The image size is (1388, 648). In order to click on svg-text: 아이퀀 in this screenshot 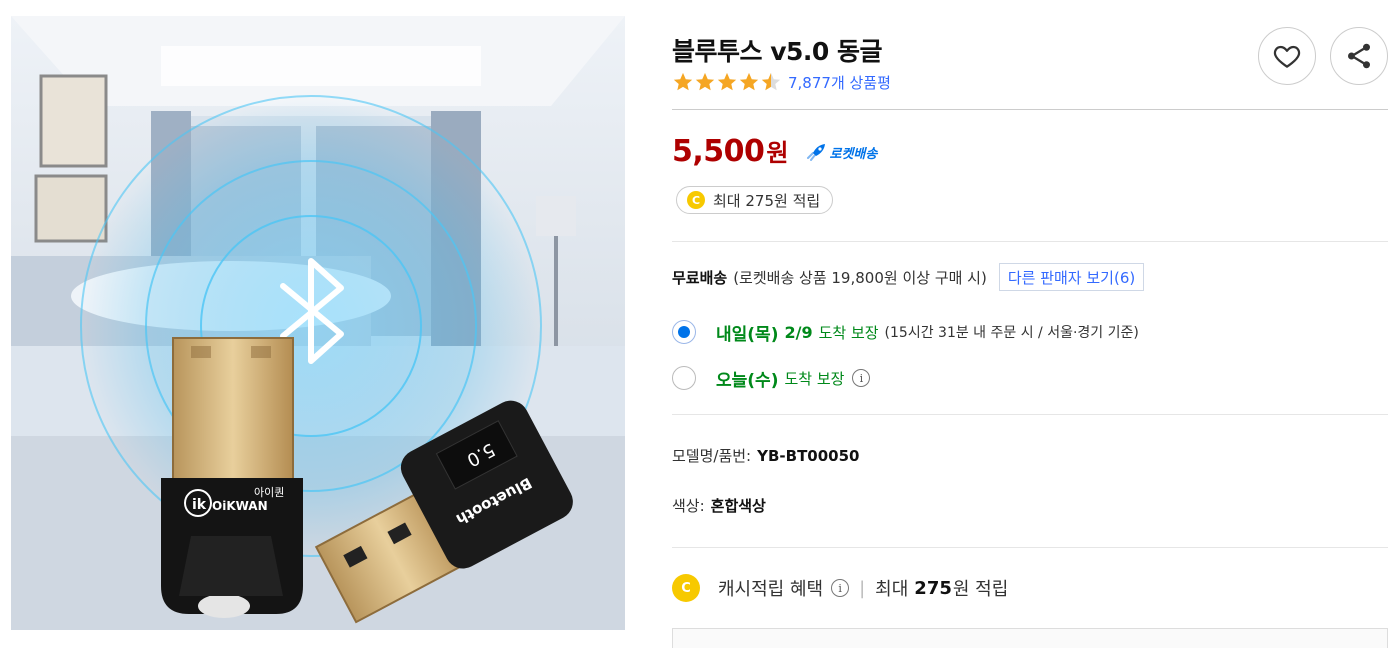, I will do `click(269, 492)`.